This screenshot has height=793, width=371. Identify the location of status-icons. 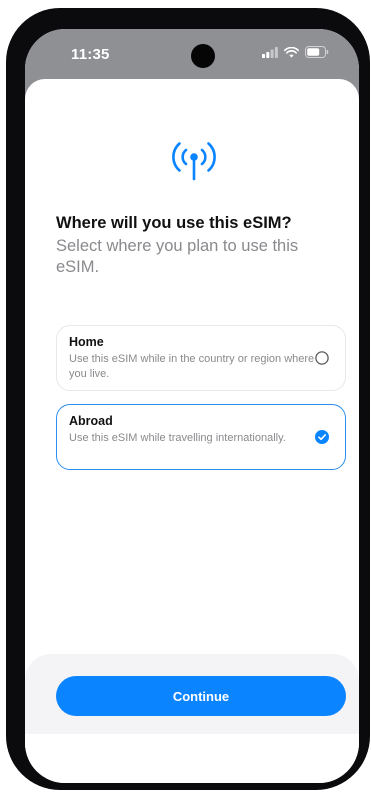
(295, 52).